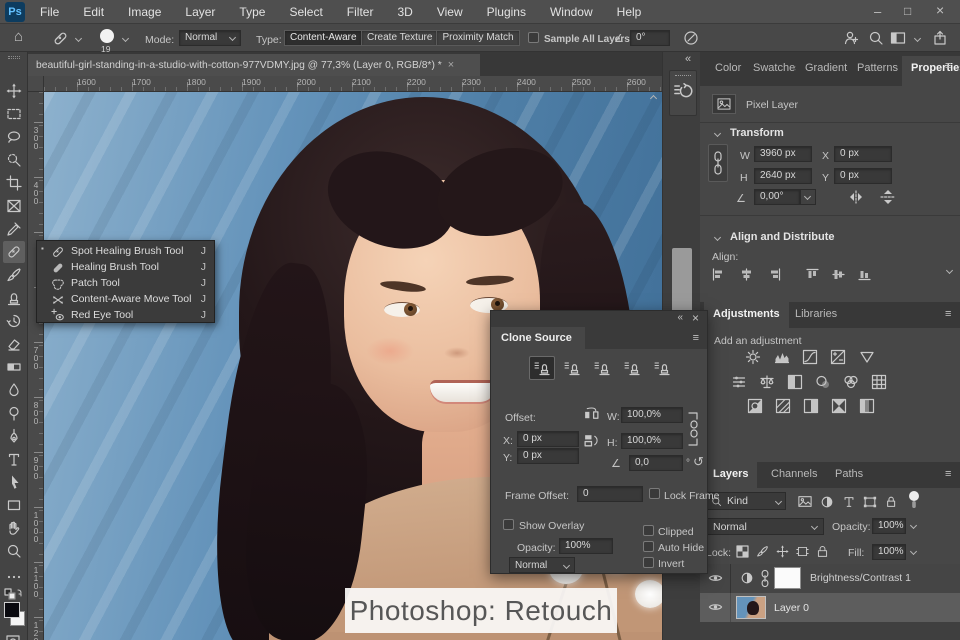  Describe the element at coordinates (914, 501) in the screenshot. I see `filter-pin-toggle` at that location.